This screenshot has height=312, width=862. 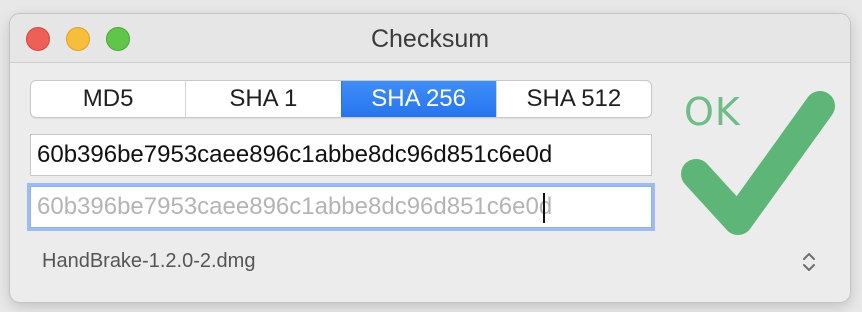 What do you see at coordinates (262, 99) in the screenshot?
I see `tab-sha1: SHA 1` at bounding box center [262, 99].